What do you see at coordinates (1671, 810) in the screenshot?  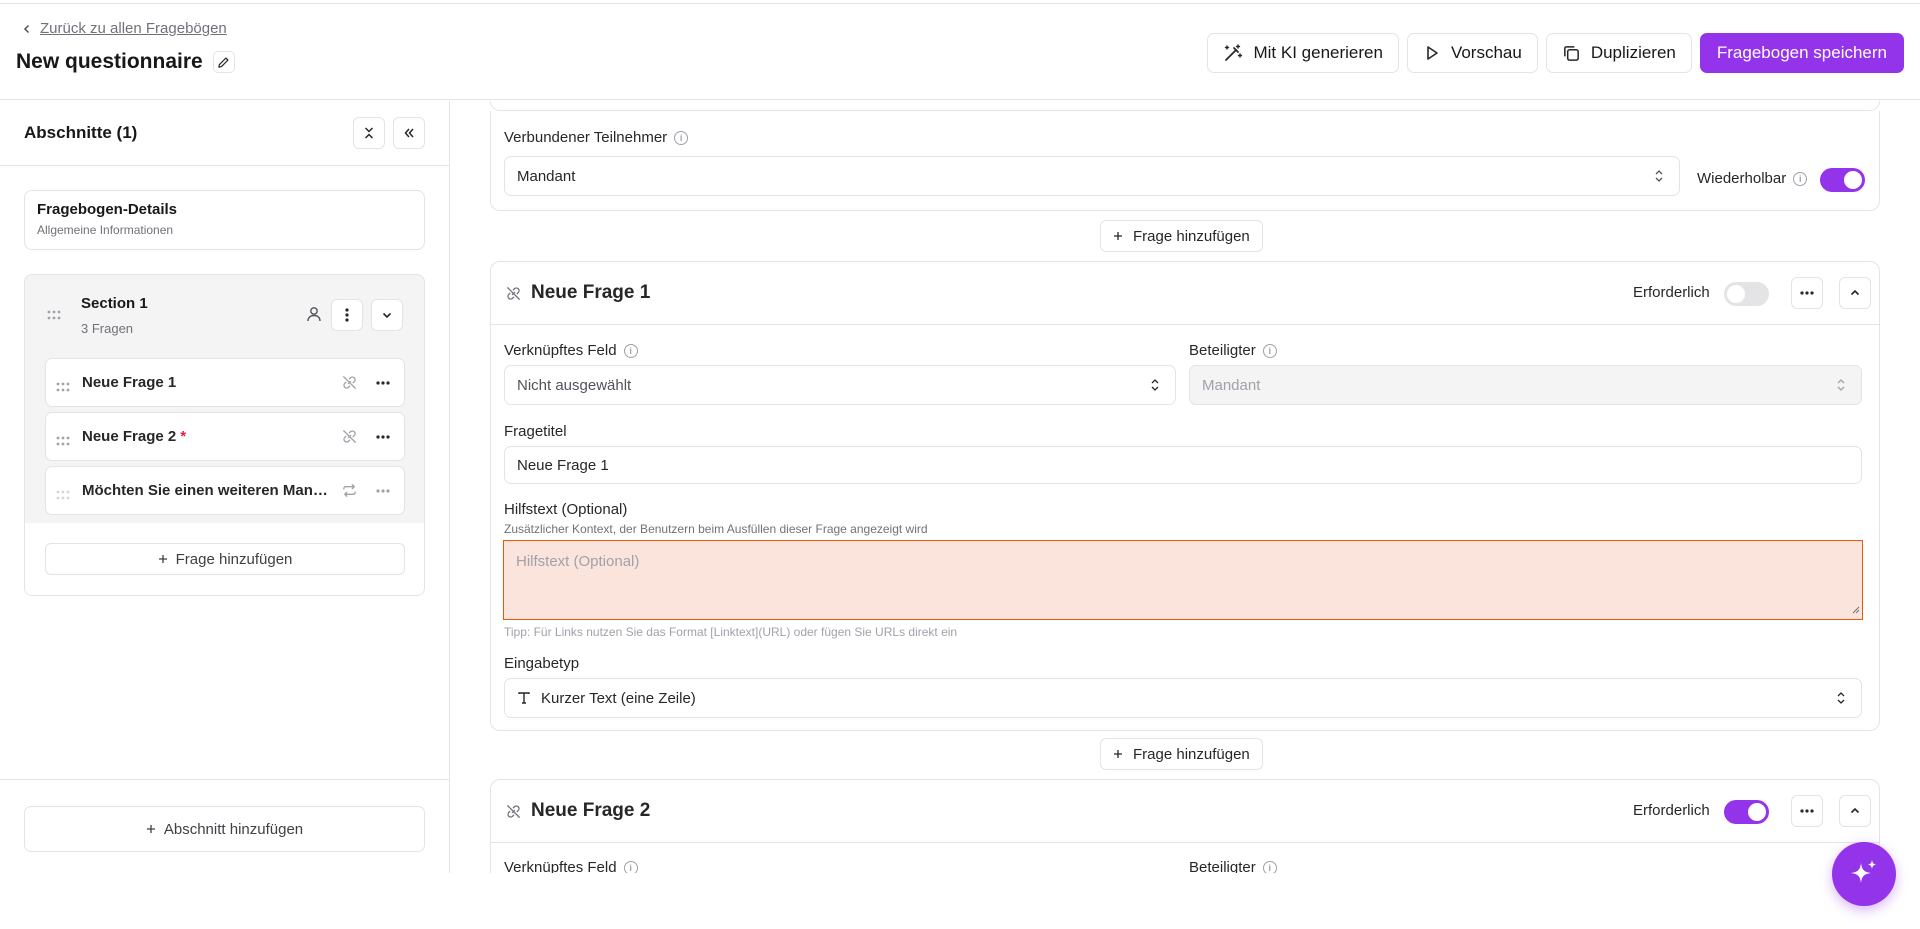 I see `required-label: Erforderlich` at bounding box center [1671, 810].